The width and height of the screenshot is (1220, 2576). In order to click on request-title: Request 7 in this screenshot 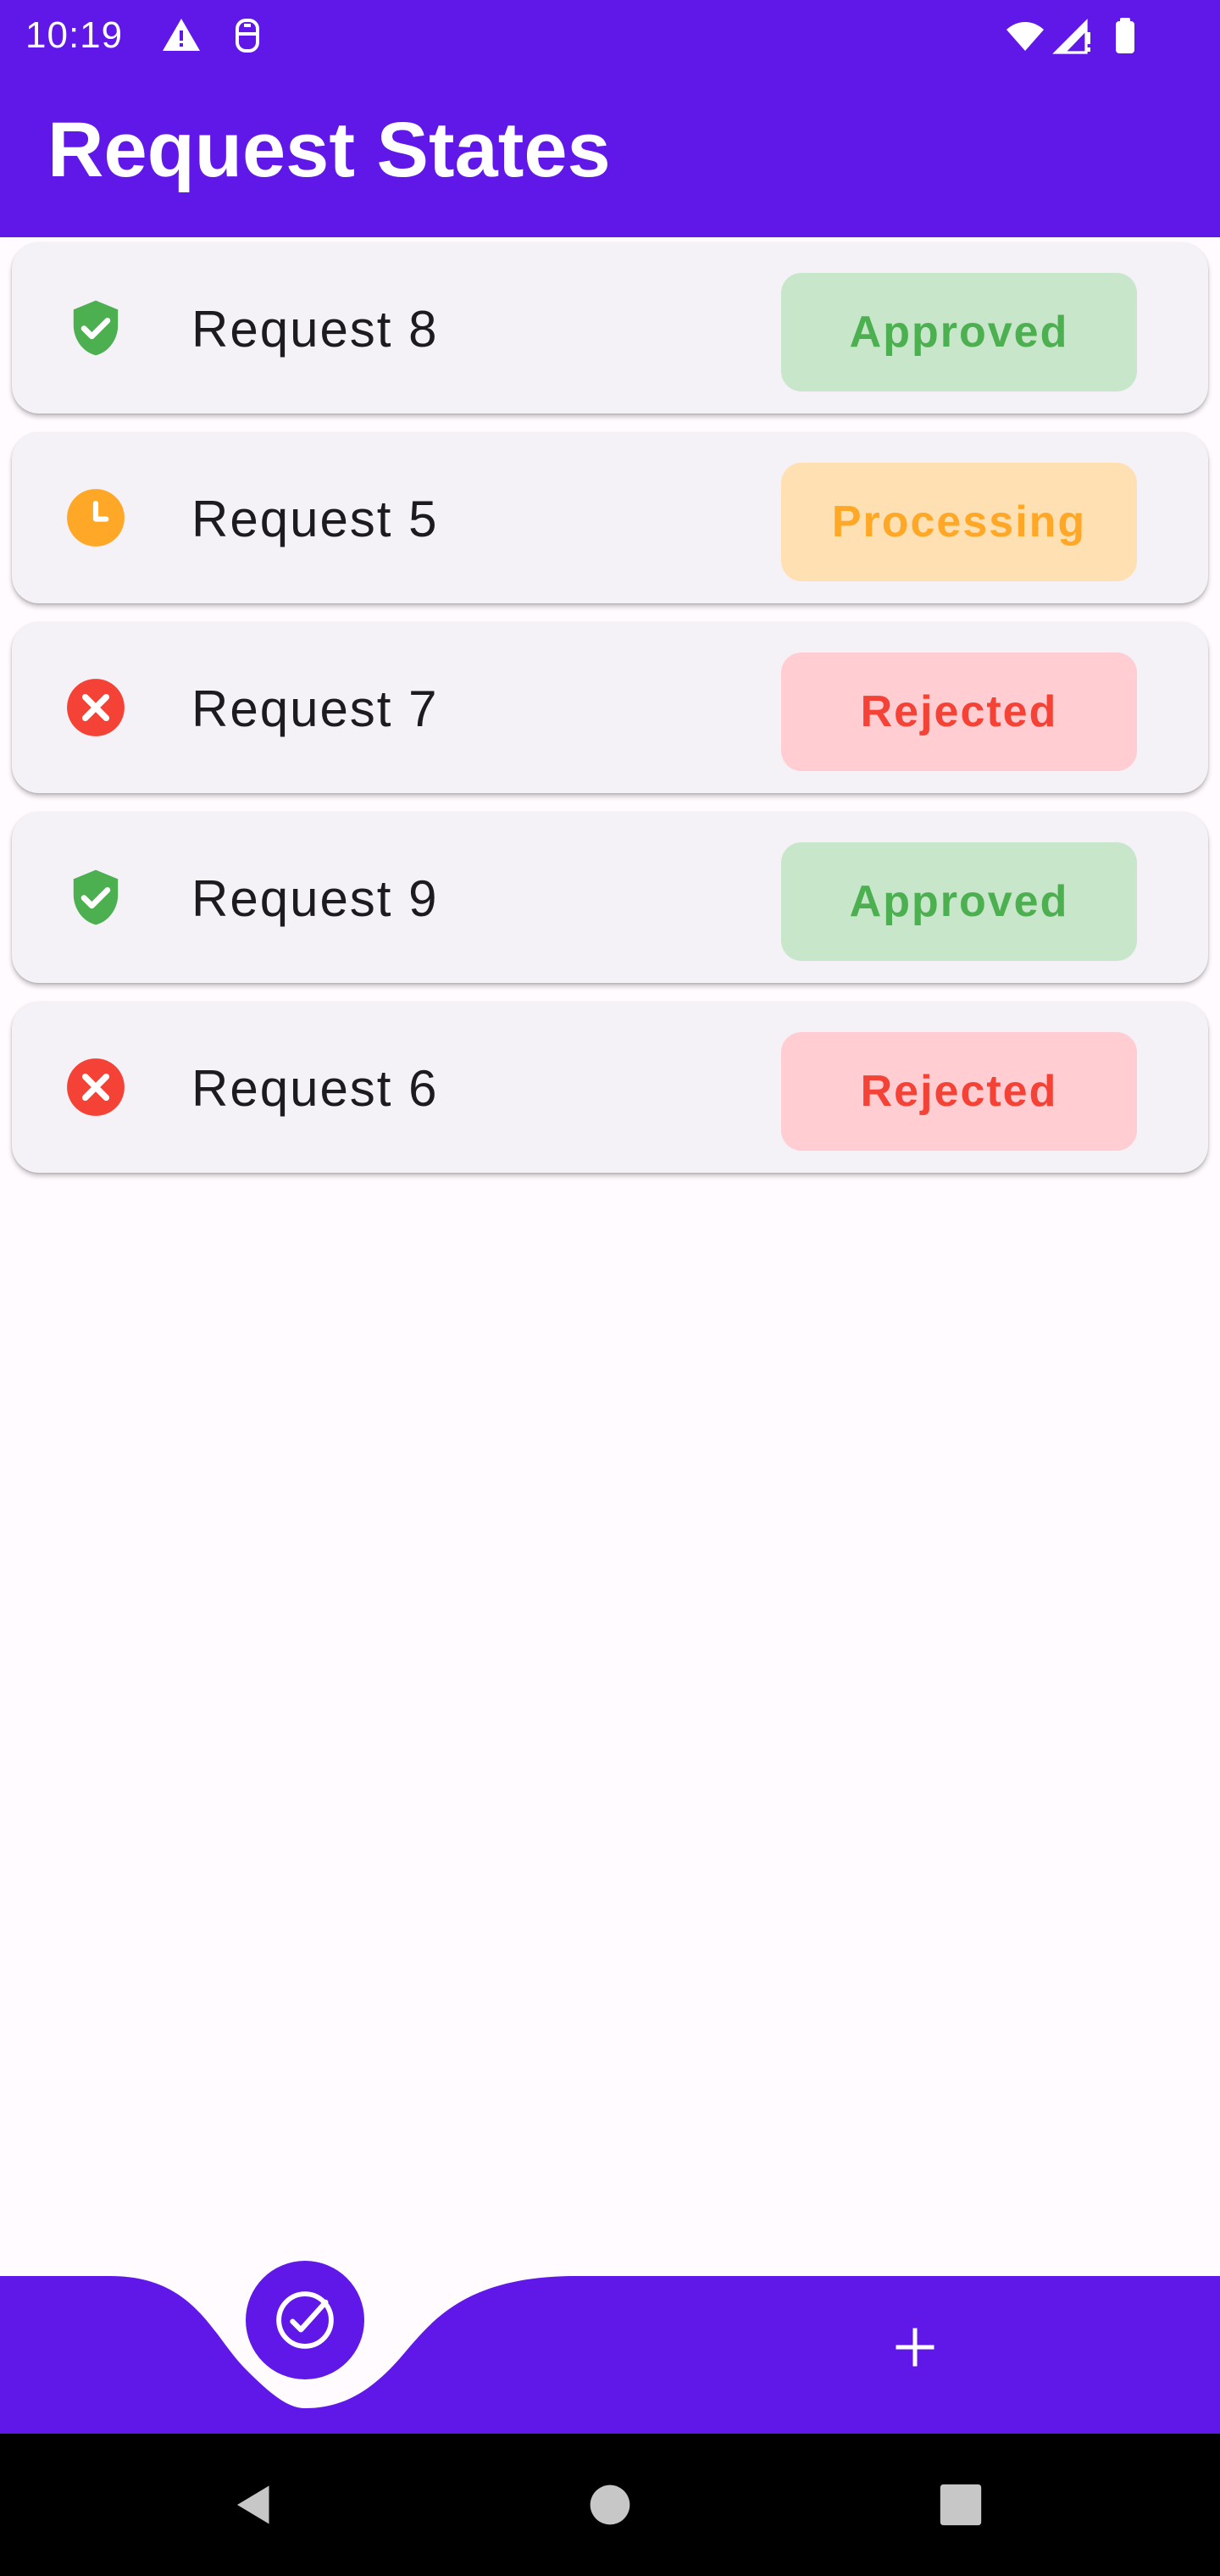, I will do `click(315, 708)`.